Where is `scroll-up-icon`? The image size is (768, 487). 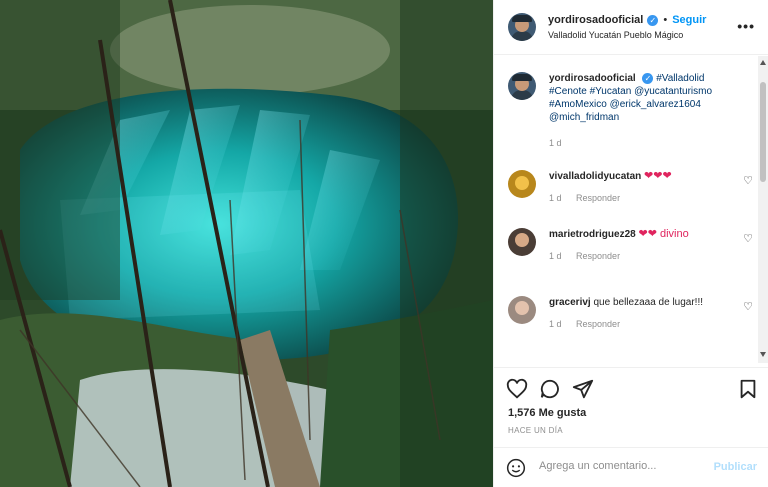 scroll-up-icon is located at coordinates (763, 62).